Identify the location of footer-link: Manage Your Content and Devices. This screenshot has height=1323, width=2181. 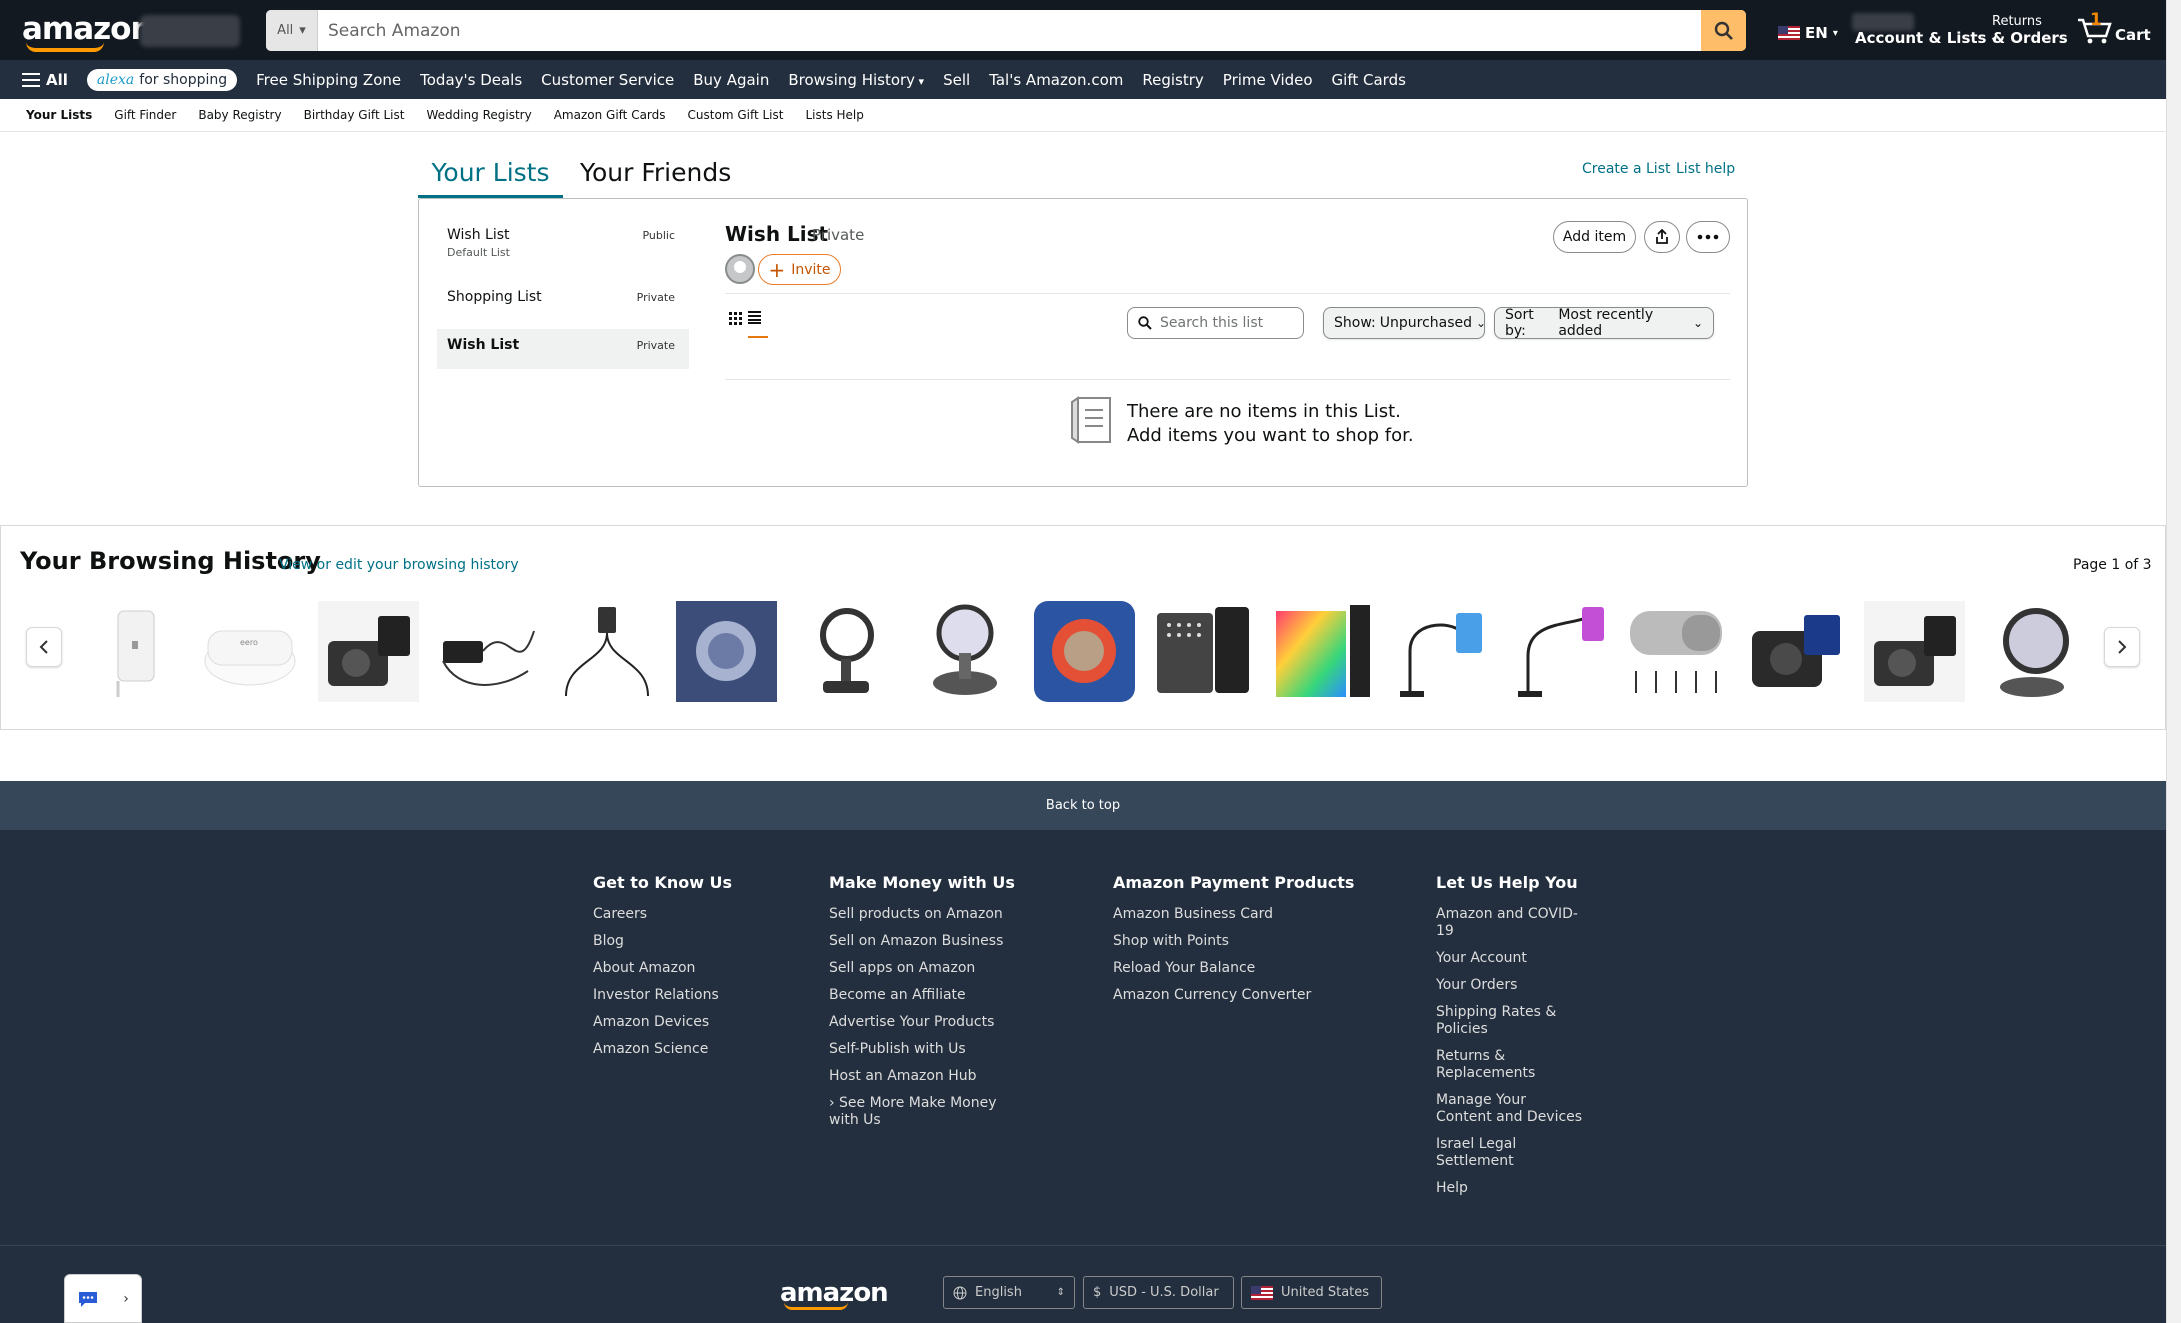
(1509, 1109).